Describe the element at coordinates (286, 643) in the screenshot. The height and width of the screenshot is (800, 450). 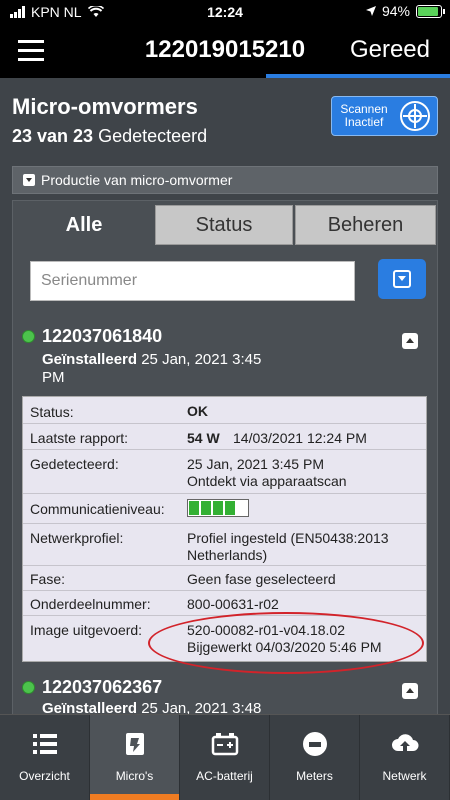
I see `highlight-oval` at that location.